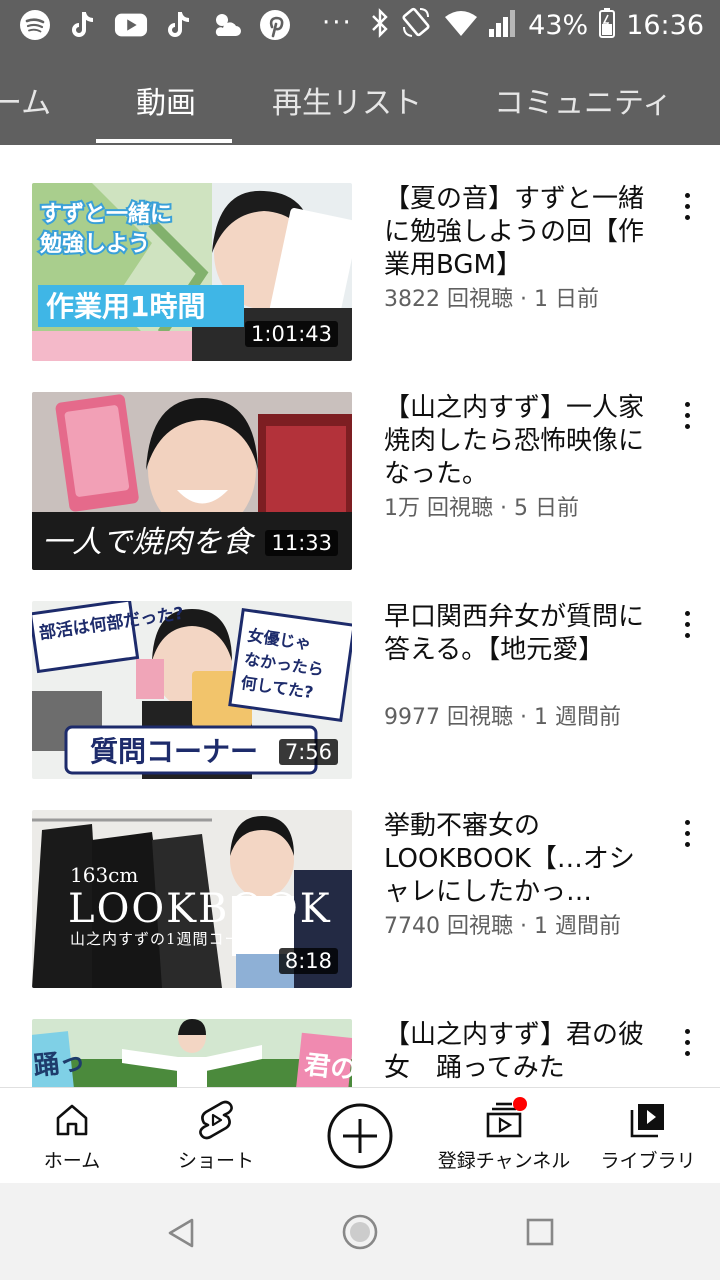 This screenshot has width=720, height=1280. I want to click on tab-videos: 動画, so click(166, 100).